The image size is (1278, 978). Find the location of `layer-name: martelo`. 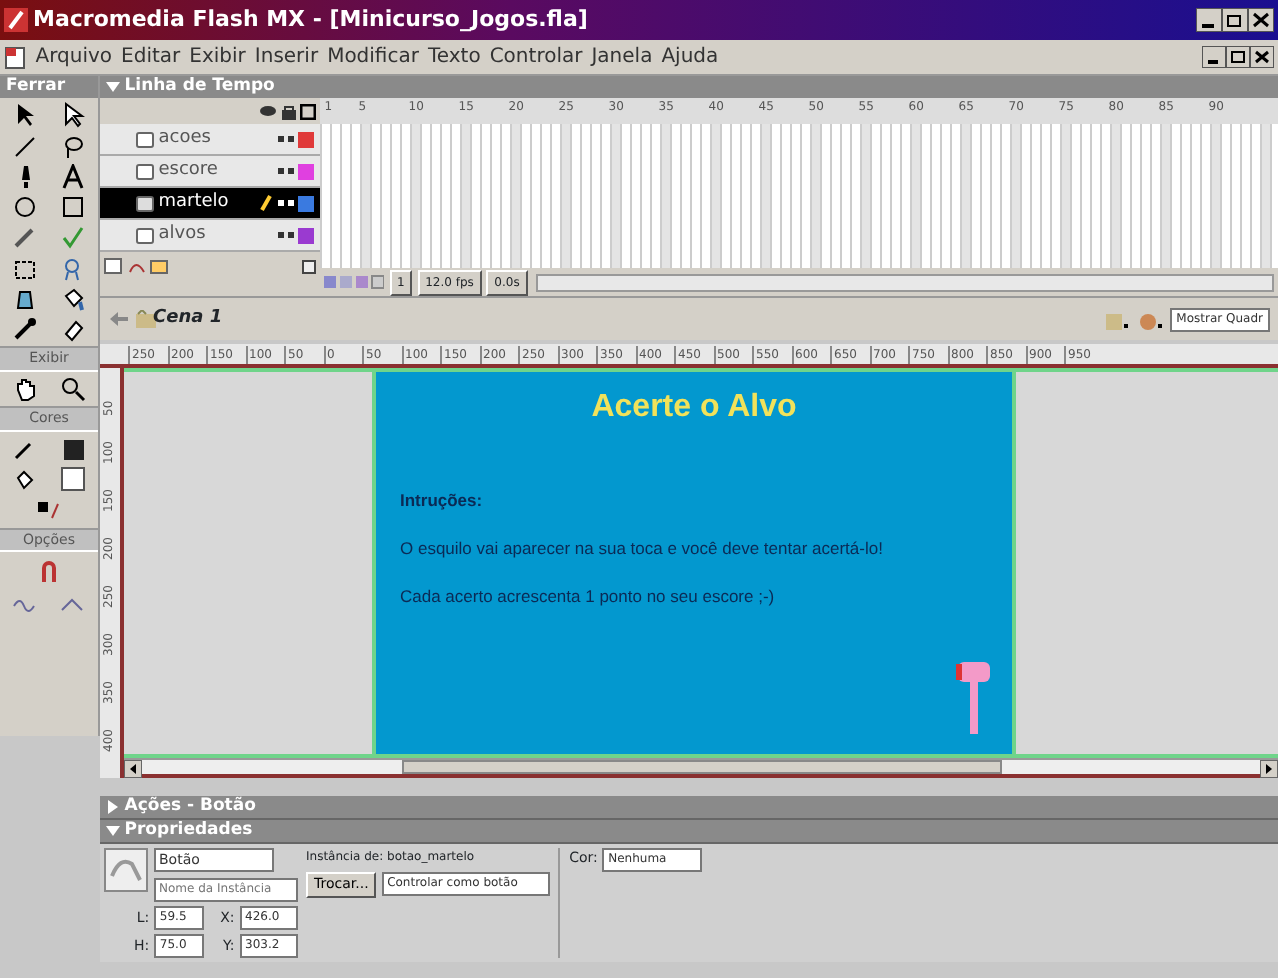

layer-name: martelo is located at coordinates (194, 202).